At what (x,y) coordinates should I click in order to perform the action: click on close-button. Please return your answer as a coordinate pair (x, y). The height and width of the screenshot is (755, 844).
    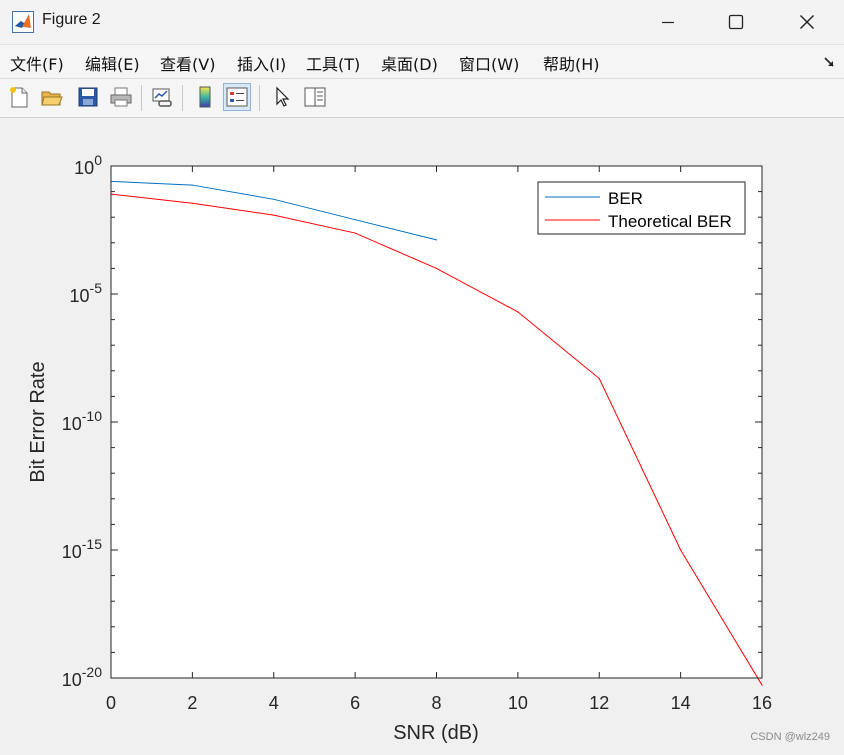
    Looking at the image, I should click on (807, 22).